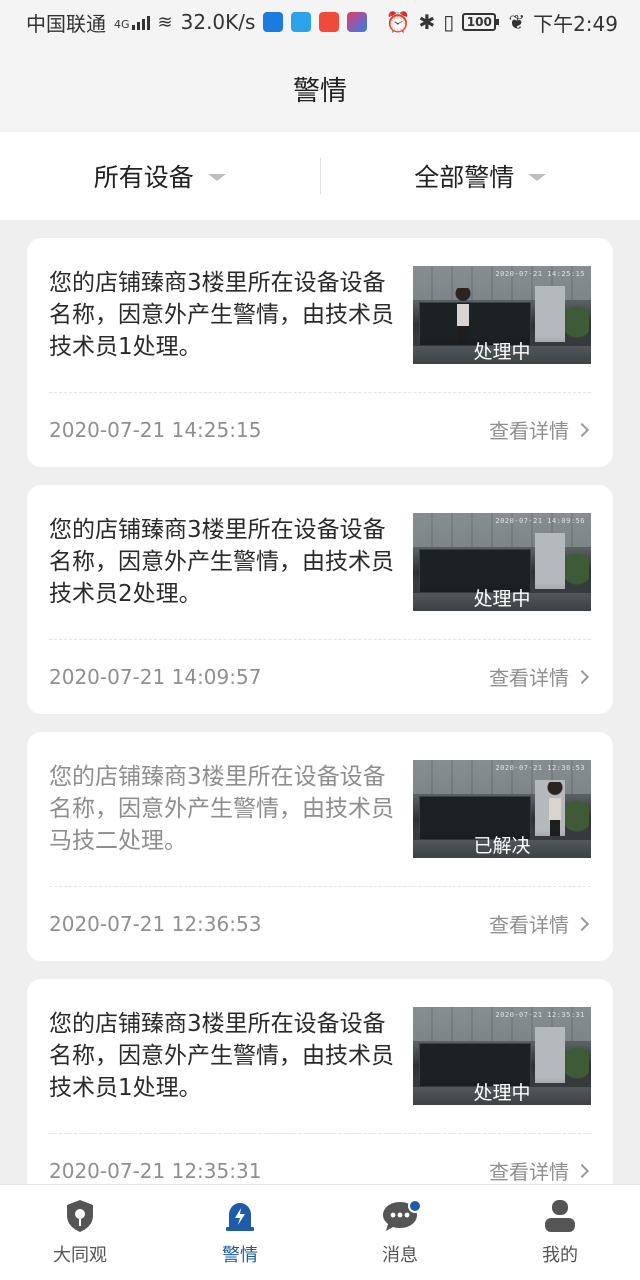  I want to click on alert-message: 您的店铺臻商3楼里所在设备设备名称，因意外产生警情，由技术员马技二处理。, so click(221, 809).